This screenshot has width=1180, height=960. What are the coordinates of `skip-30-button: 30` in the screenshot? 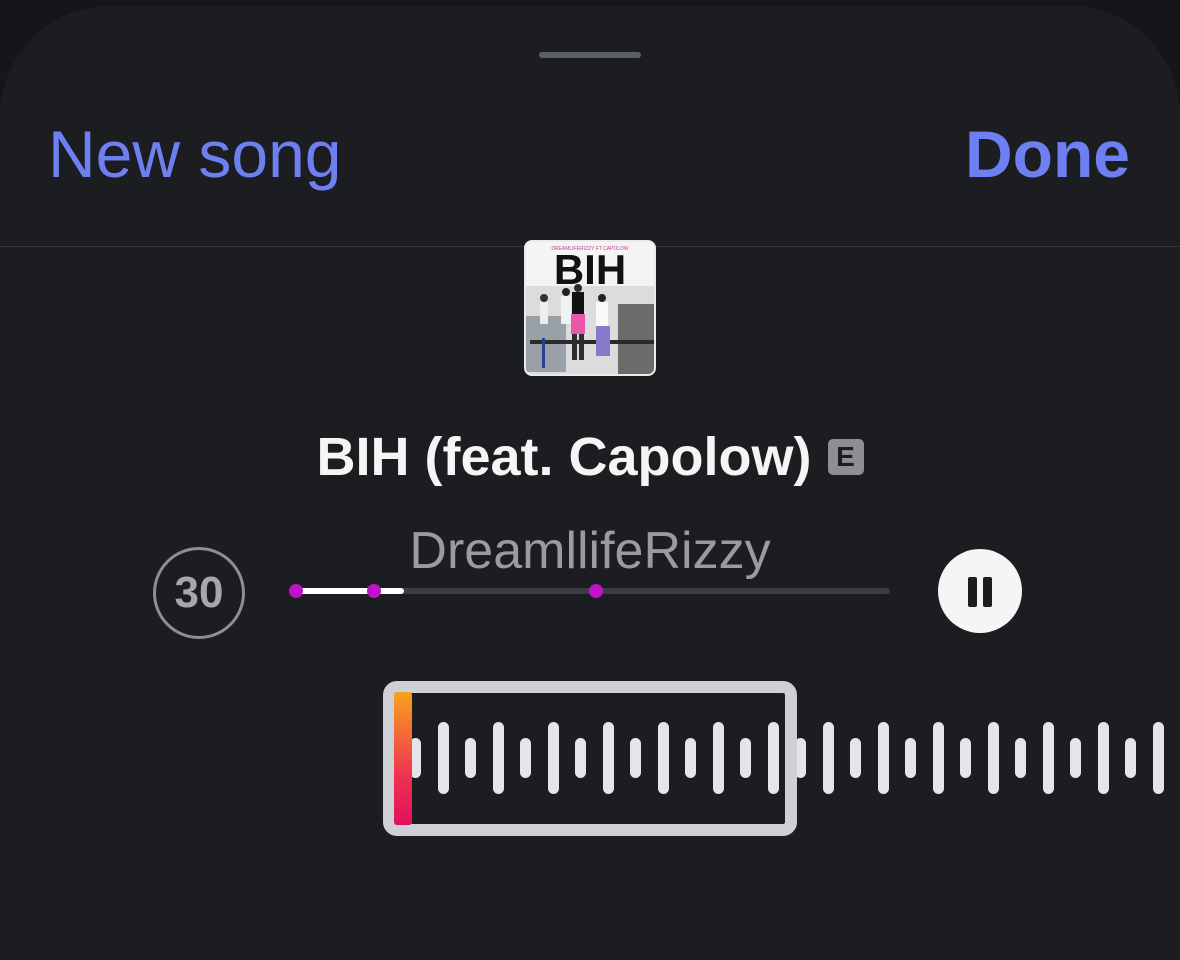 It's located at (199, 593).